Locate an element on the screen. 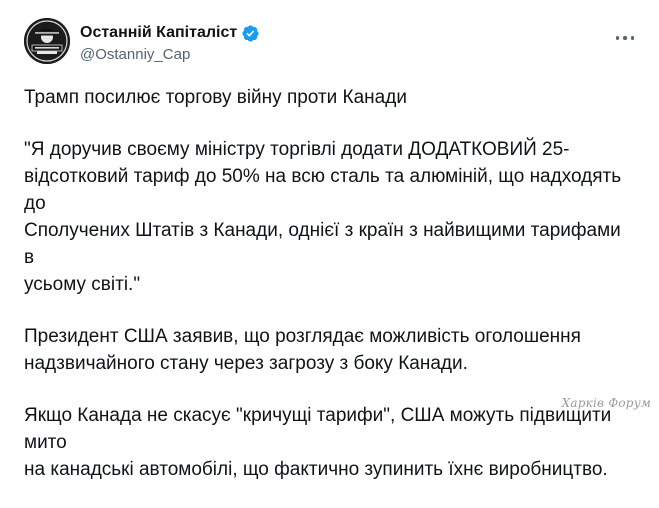  avatar is located at coordinates (47, 41).